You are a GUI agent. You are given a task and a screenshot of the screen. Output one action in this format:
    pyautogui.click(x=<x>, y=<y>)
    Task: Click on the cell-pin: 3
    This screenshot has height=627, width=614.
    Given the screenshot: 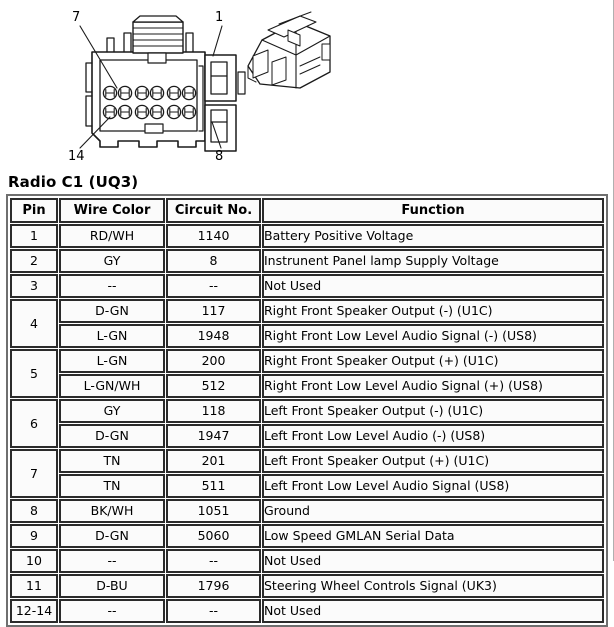 What is the action you would take?
    pyautogui.click(x=34, y=286)
    